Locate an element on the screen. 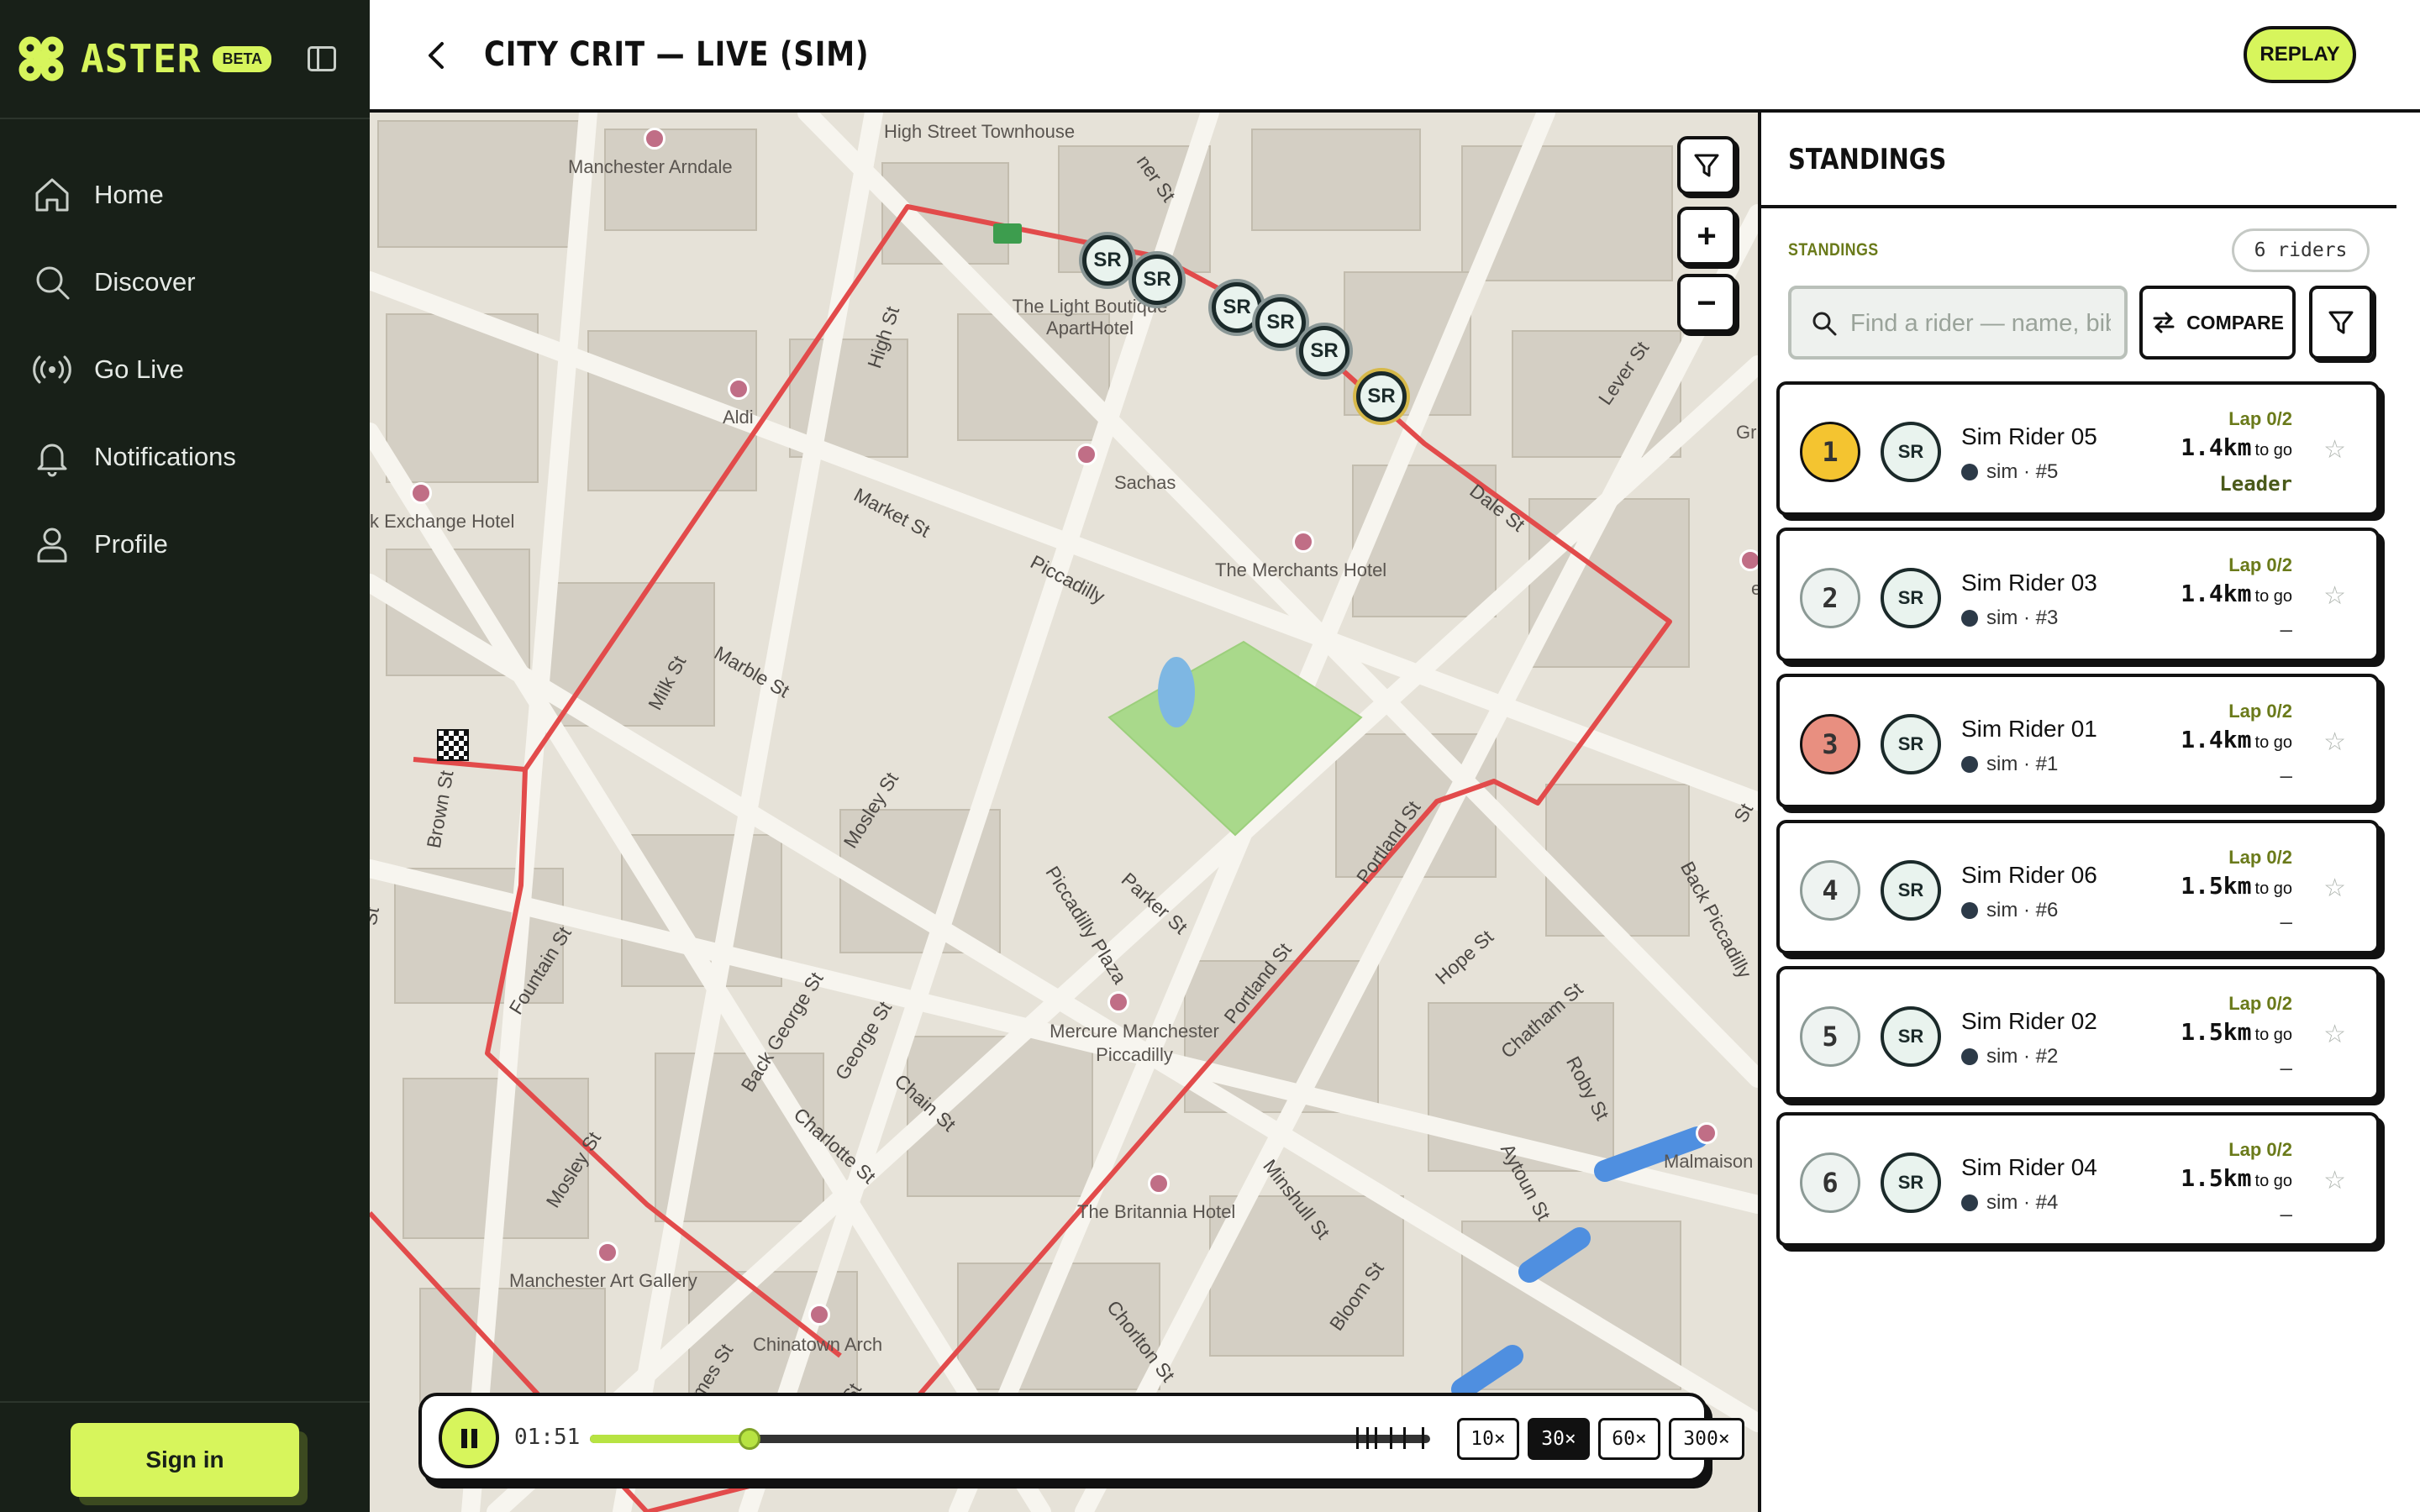  sign-in-button: Sign in is located at coordinates (185, 1460).